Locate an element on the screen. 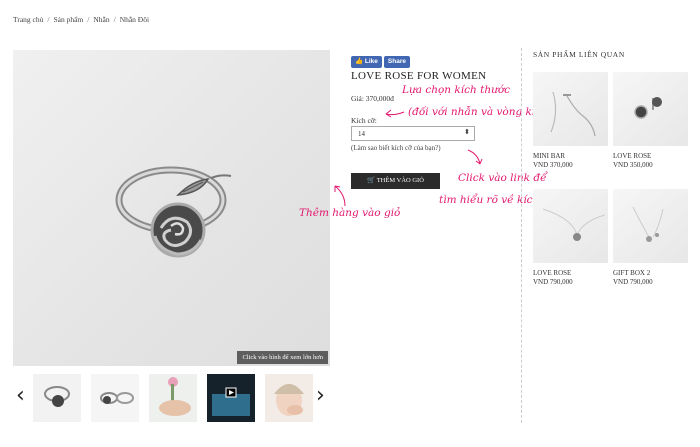 This screenshot has width=700, height=447. breadcrumb: Trang chủ / Sản phẩm / Nhẫn / Nhẫn Đôi is located at coordinates (81, 19).